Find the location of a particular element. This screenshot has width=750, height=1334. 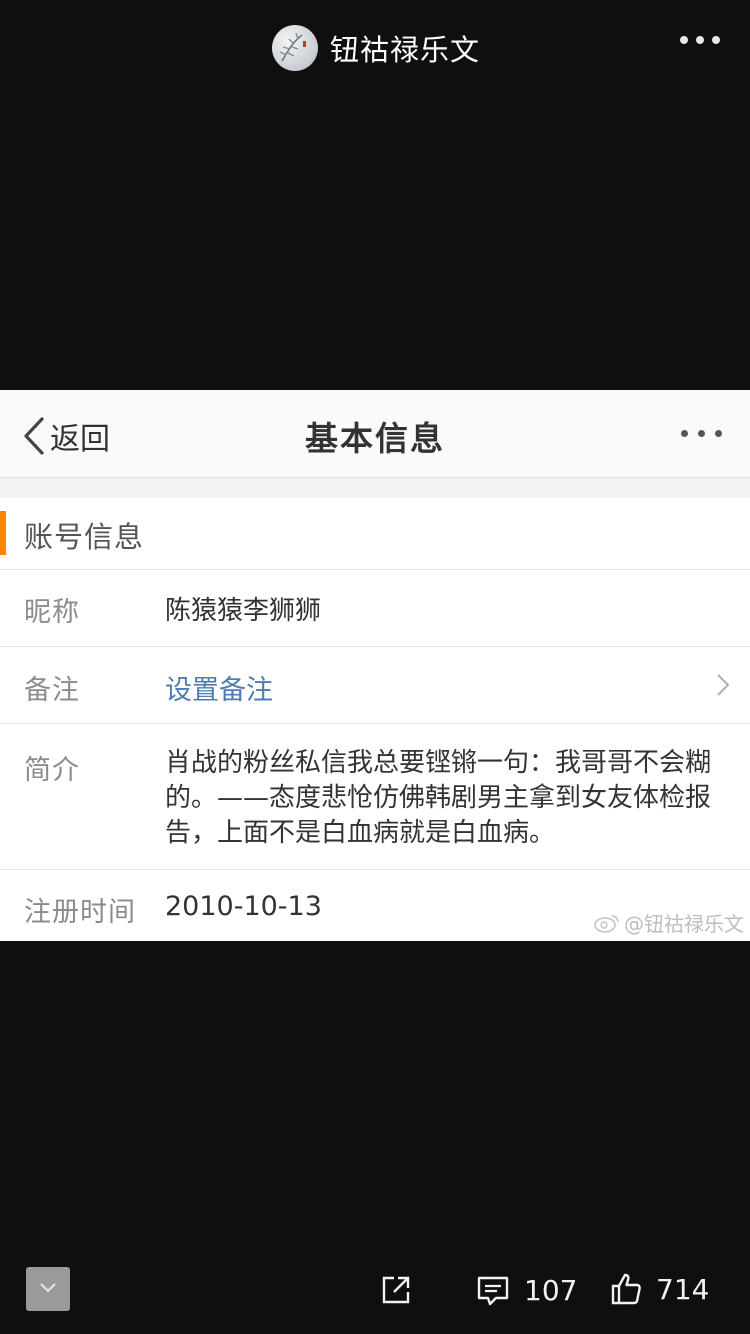

row-label: 昵称 is located at coordinates (52, 612).